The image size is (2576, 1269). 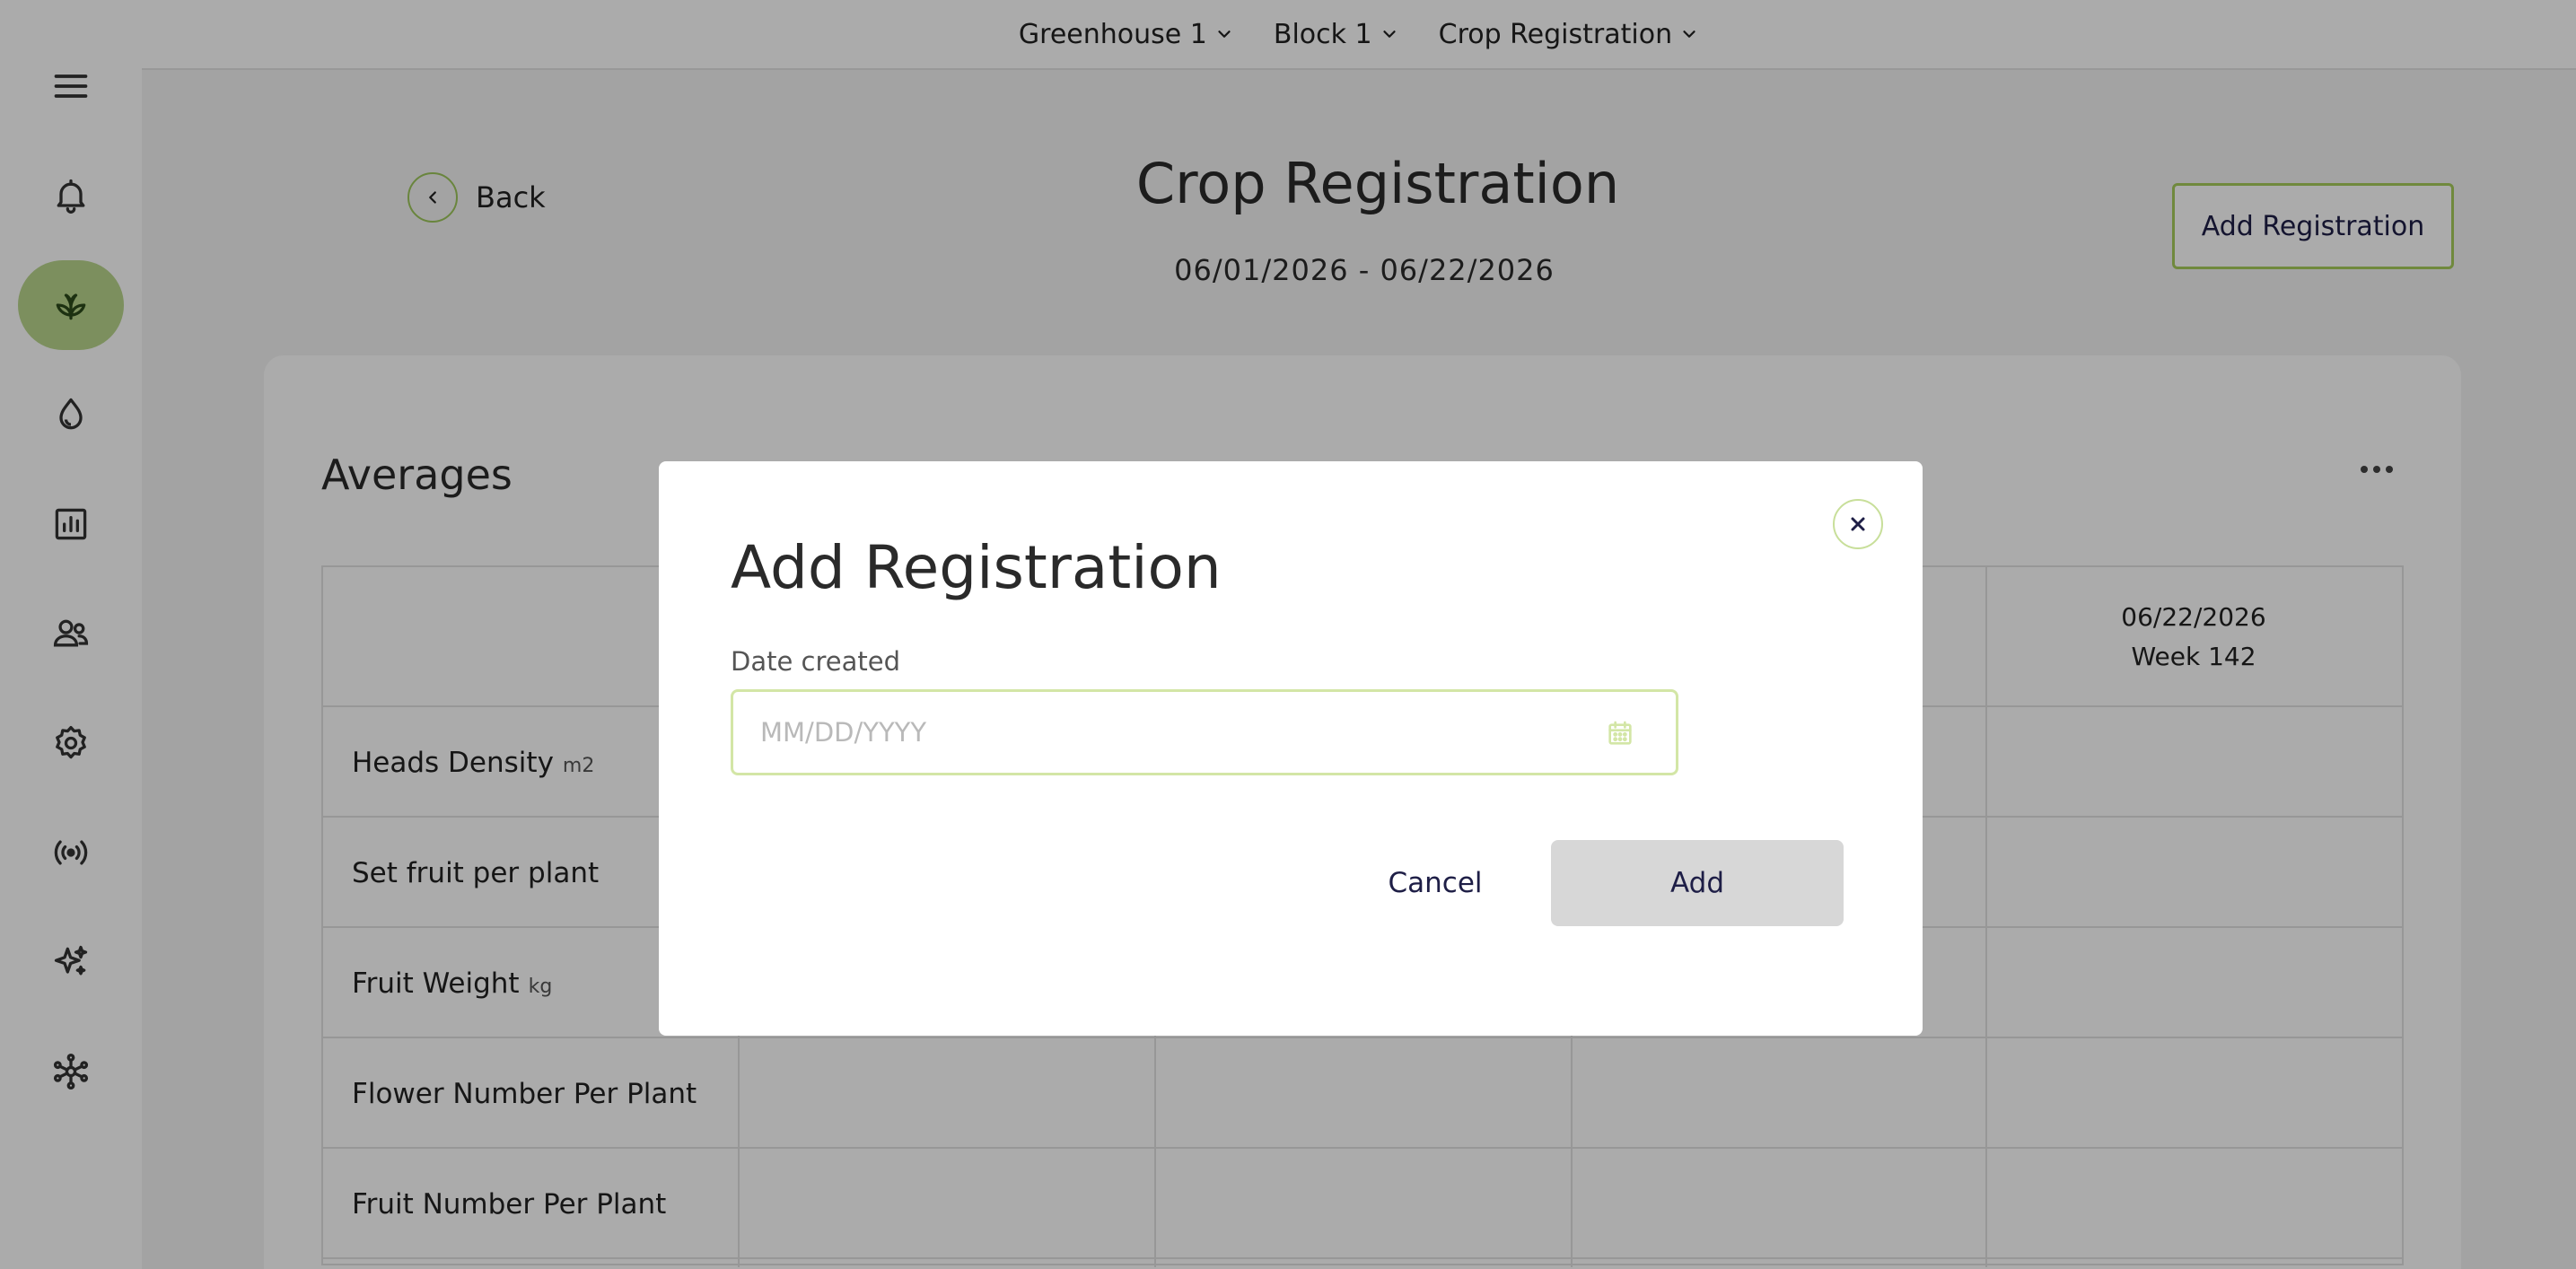 What do you see at coordinates (1435, 883) in the screenshot?
I see `cancel-button: Cancel` at bounding box center [1435, 883].